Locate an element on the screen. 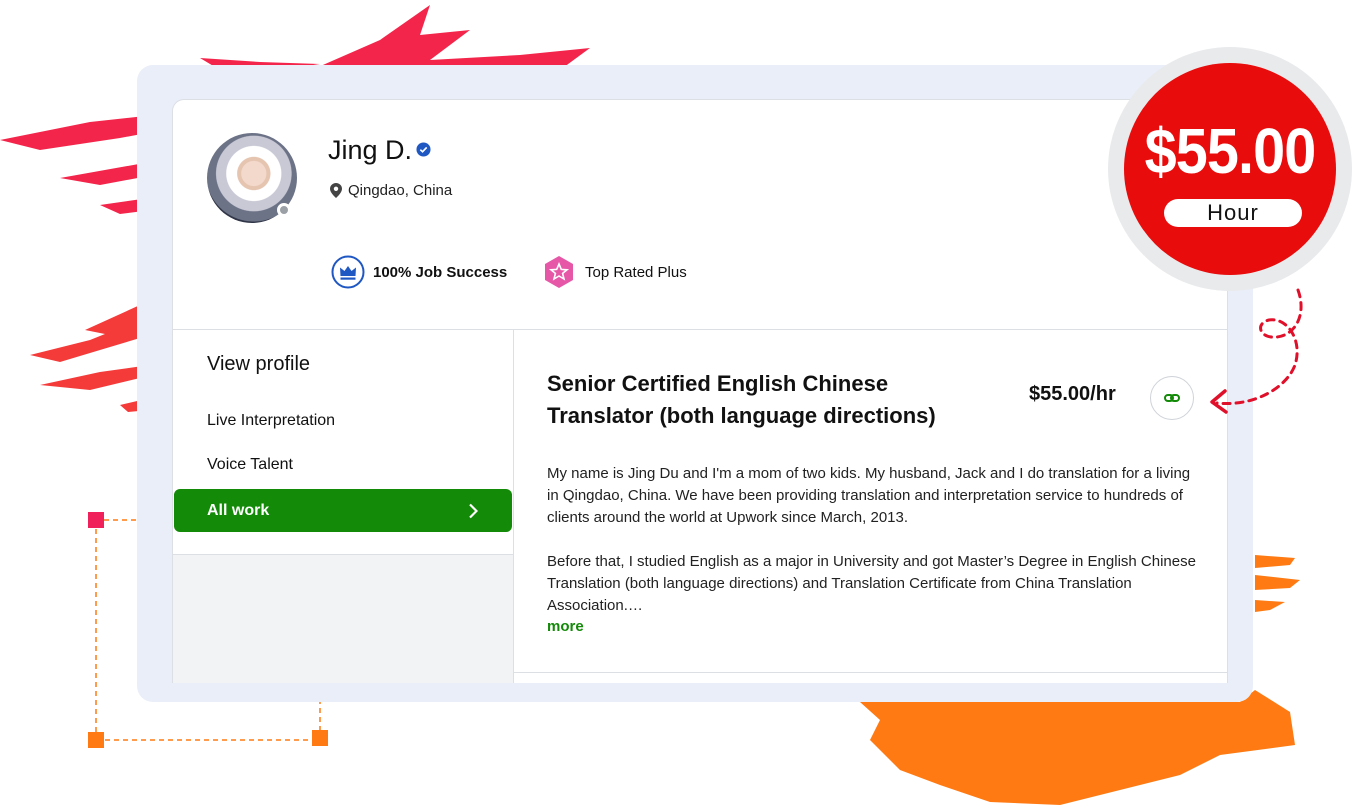 The height and width of the screenshot is (811, 1357). link-icon is located at coordinates (1172, 398).